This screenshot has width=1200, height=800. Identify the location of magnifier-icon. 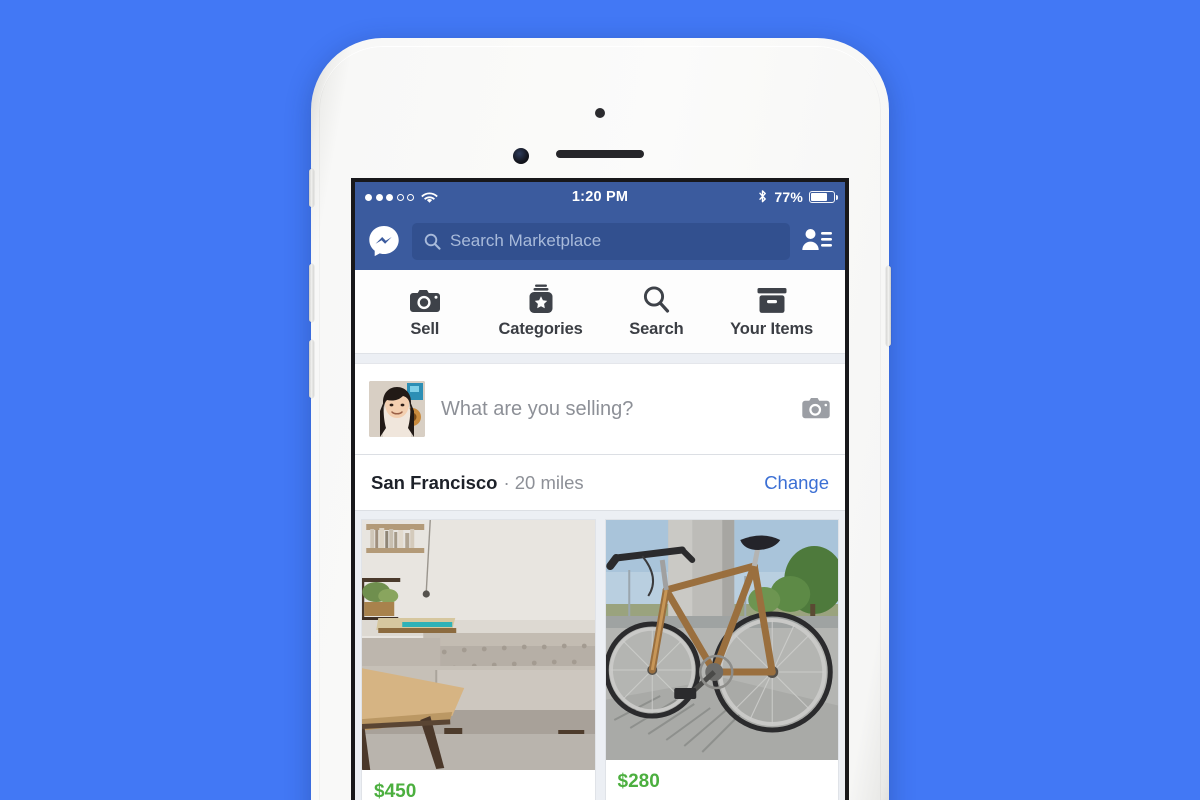
(656, 299).